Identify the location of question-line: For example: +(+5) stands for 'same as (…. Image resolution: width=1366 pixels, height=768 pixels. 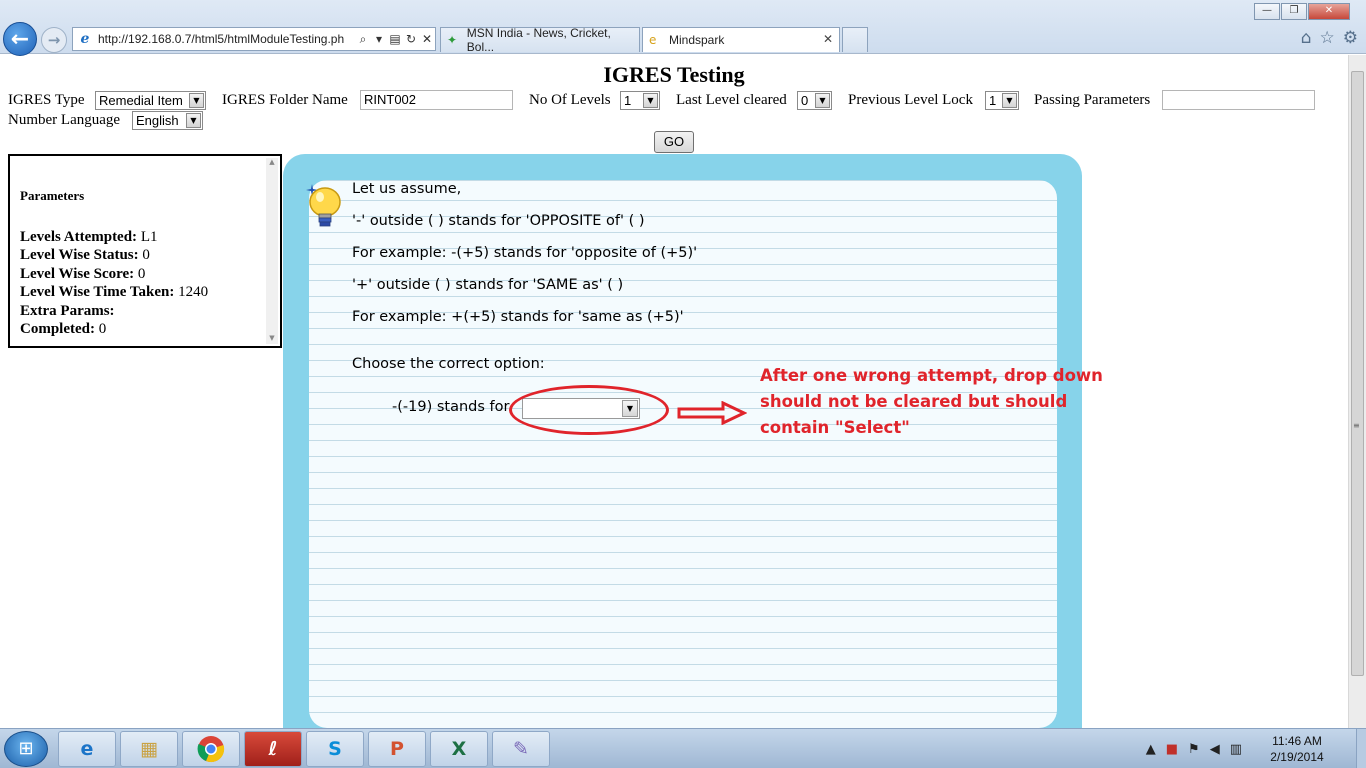
(518, 317).